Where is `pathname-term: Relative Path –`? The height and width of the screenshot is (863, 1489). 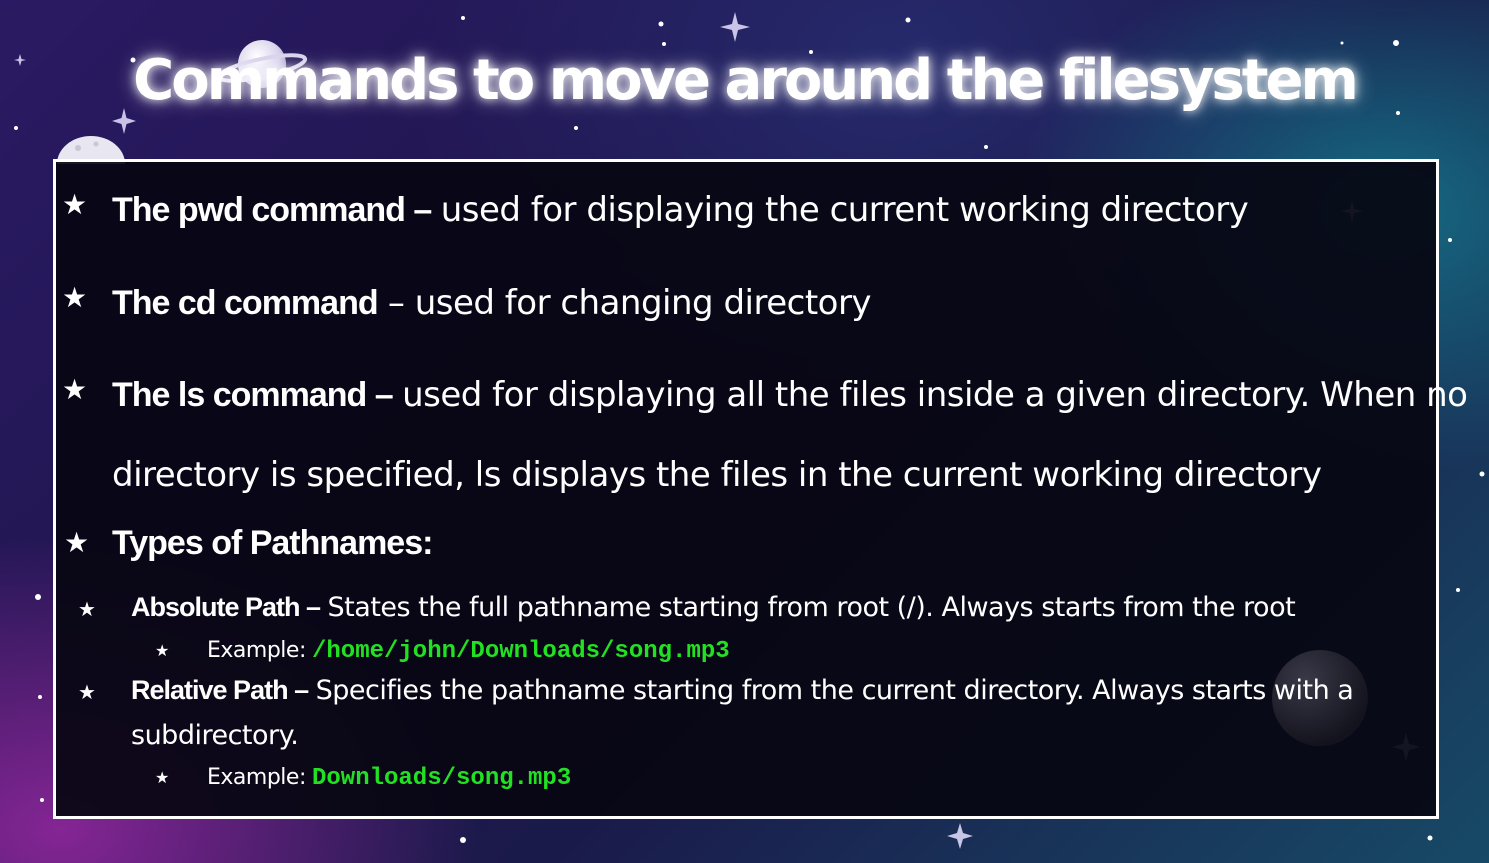
pathname-term: Relative Path – is located at coordinates (220, 690).